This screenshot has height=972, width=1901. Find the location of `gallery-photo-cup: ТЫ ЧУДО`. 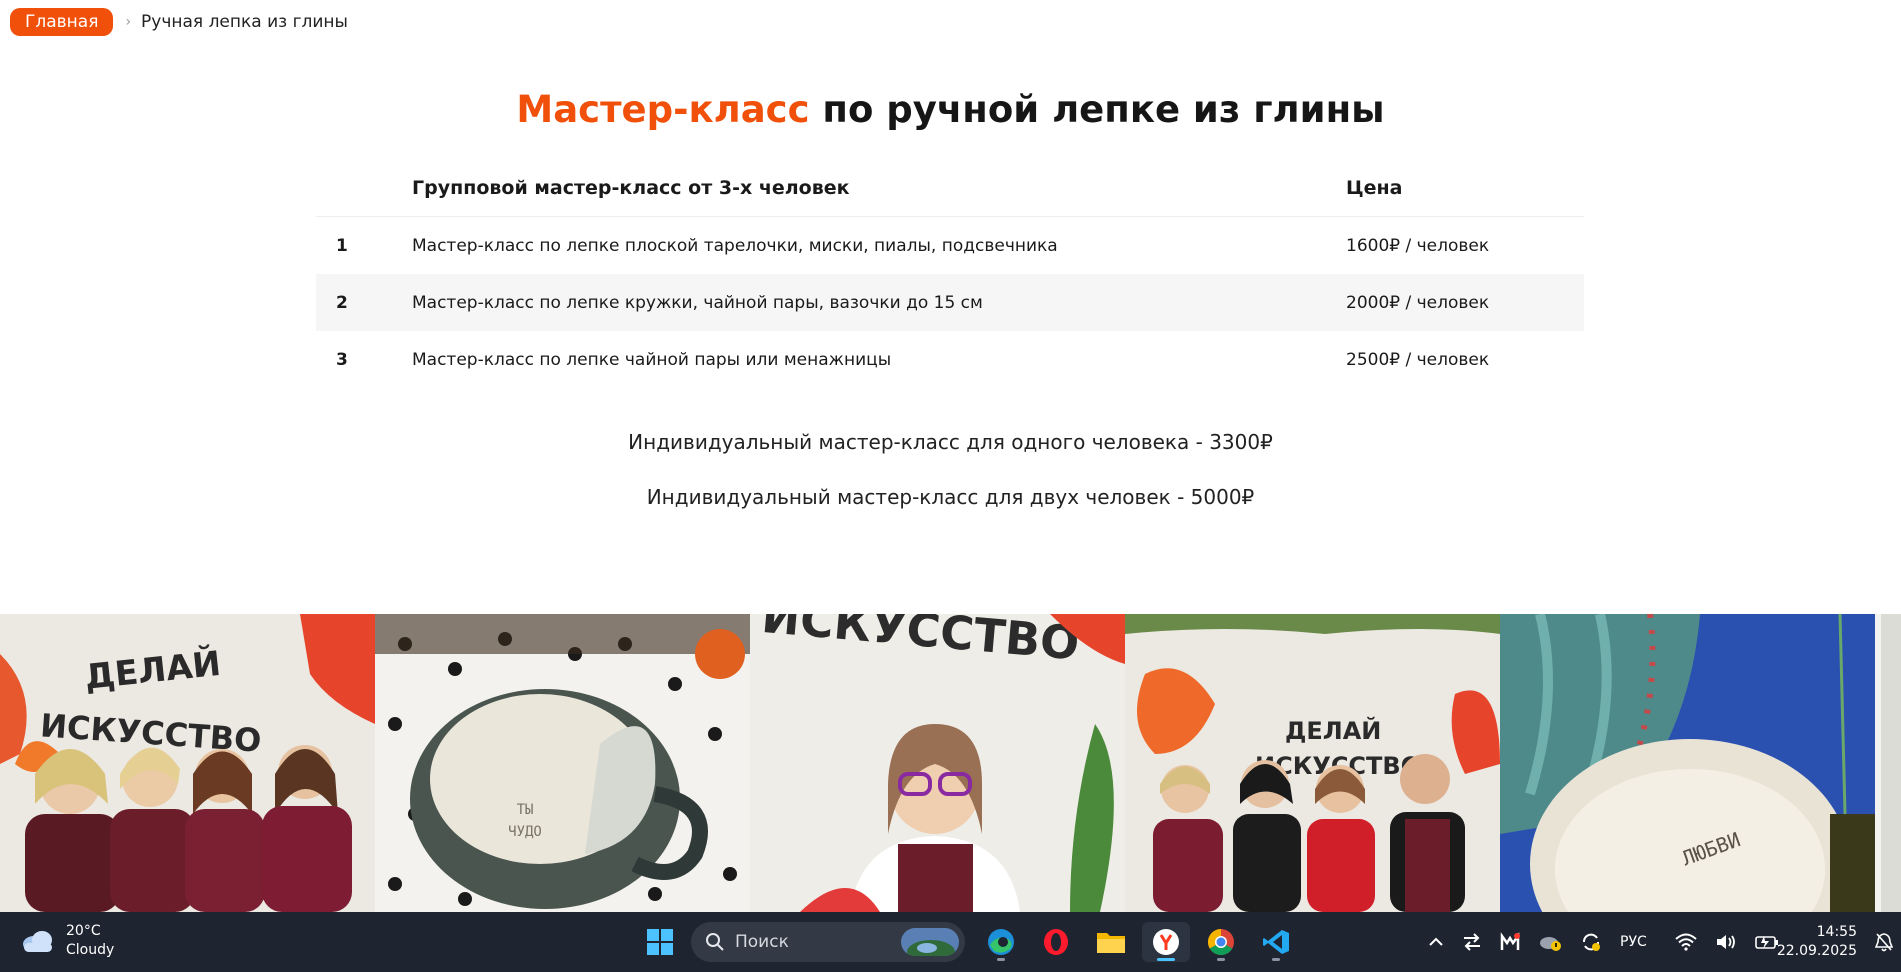

gallery-photo-cup: ТЫ ЧУДО is located at coordinates (562, 763).